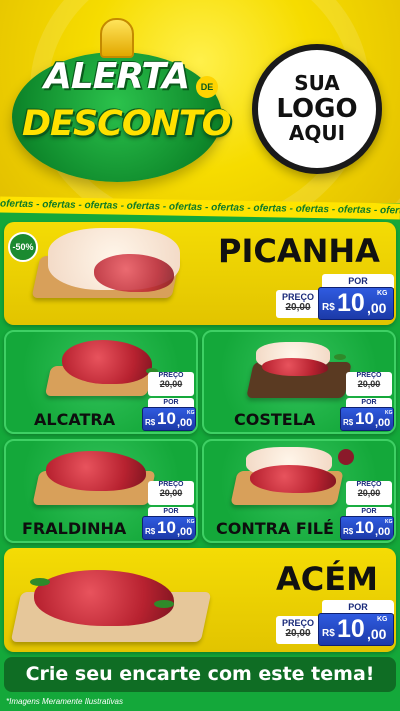 Image resolution: width=400 pixels, height=711 pixels. Describe the element at coordinates (74, 528) in the screenshot. I see `product-name: FRALDINHA` at that location.